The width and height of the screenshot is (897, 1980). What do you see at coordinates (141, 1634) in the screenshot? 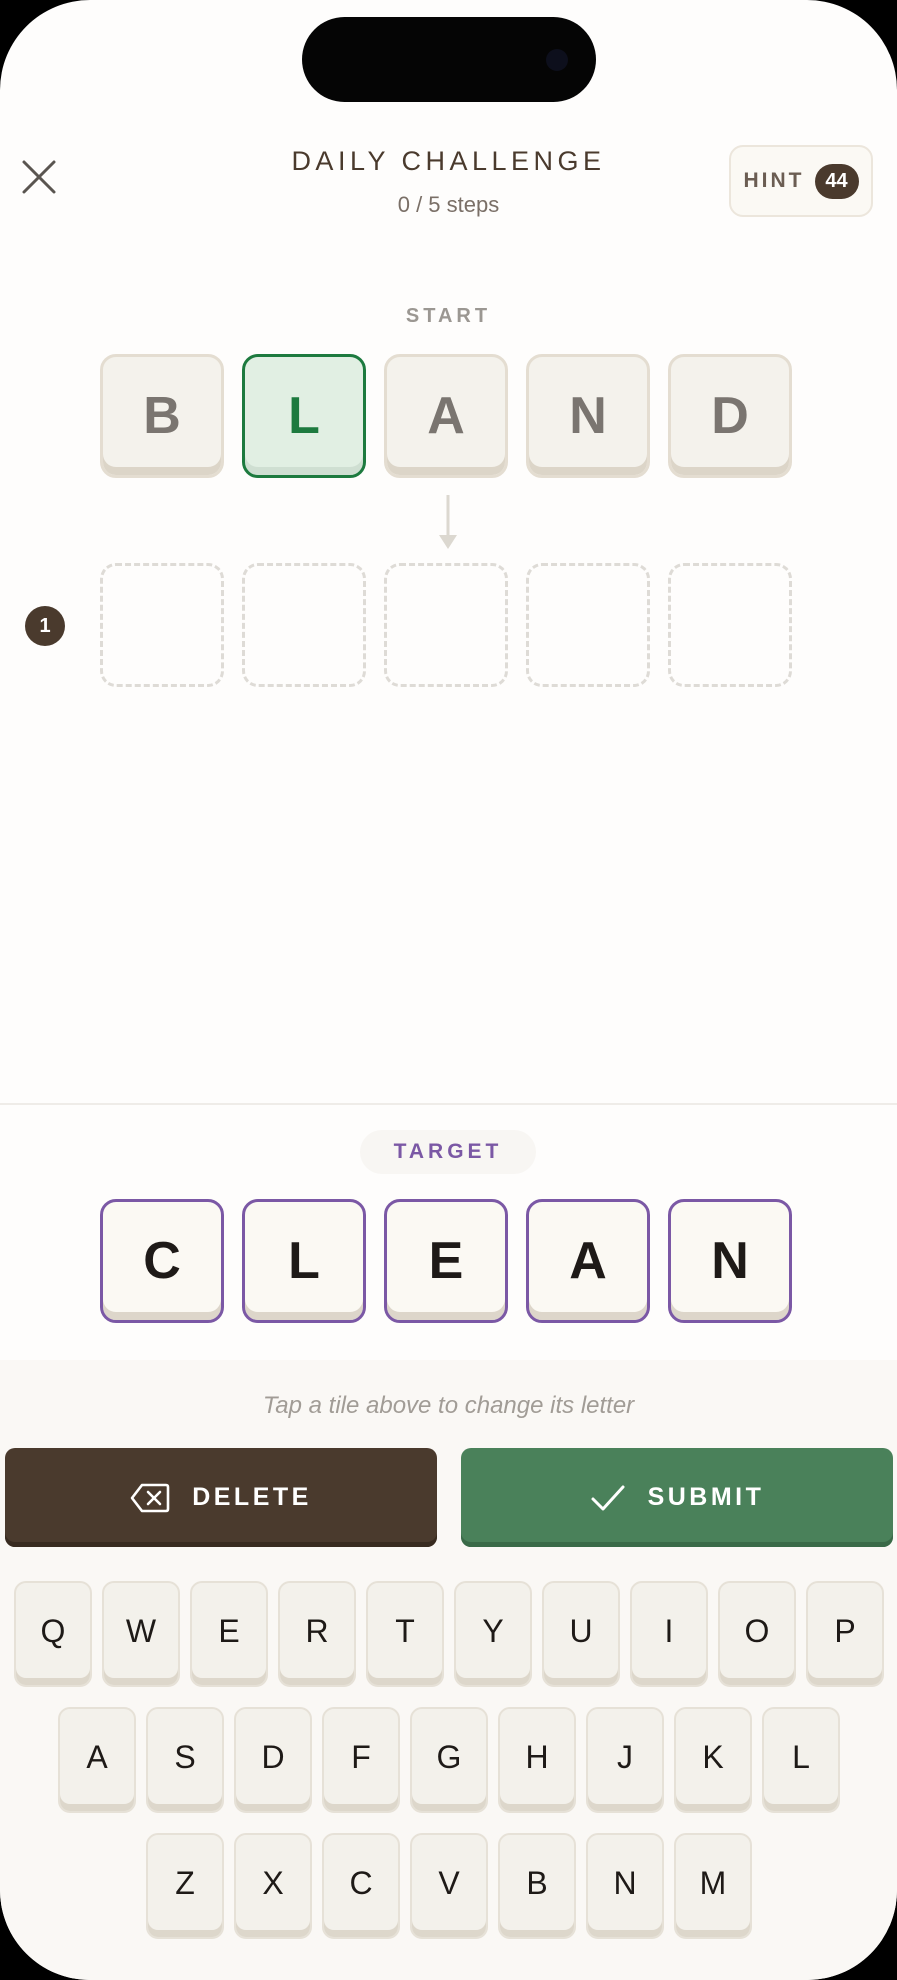
I see `key: W` at bounding box center [141, 1634].